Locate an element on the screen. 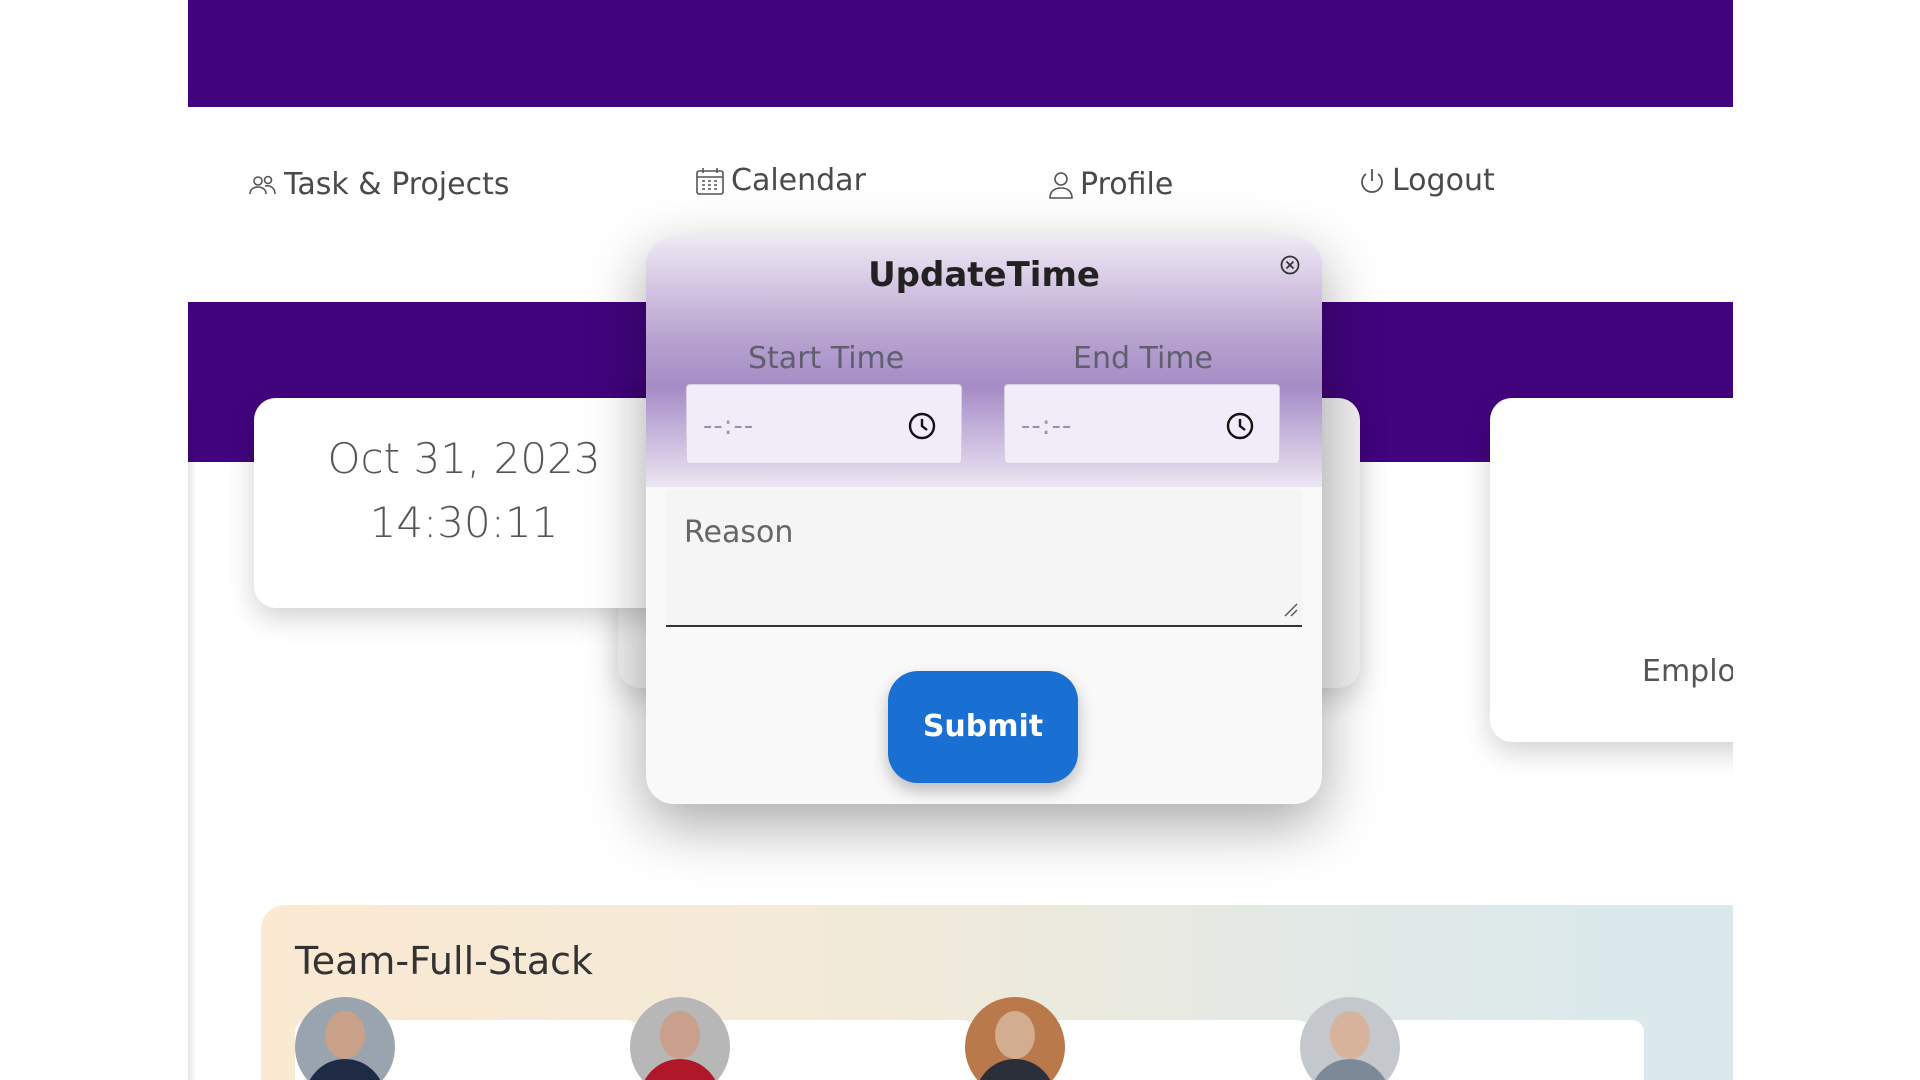 The image size is (1920, 1080). submit-button: Submit is located at coordinates (983, 727).